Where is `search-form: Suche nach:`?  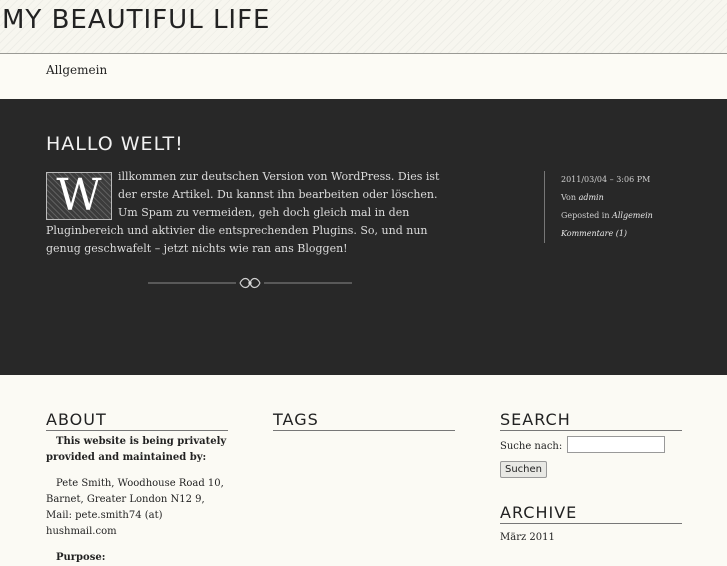 search-form: Suche nach: is located at coordinates (591, 443).